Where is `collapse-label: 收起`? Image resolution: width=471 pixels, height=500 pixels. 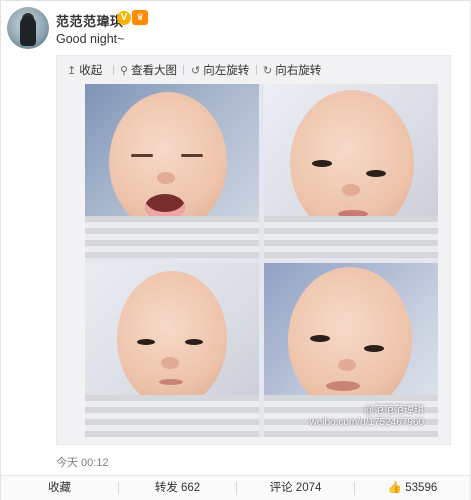 collapse-label: 收起 is located at coordinates (91, 71).